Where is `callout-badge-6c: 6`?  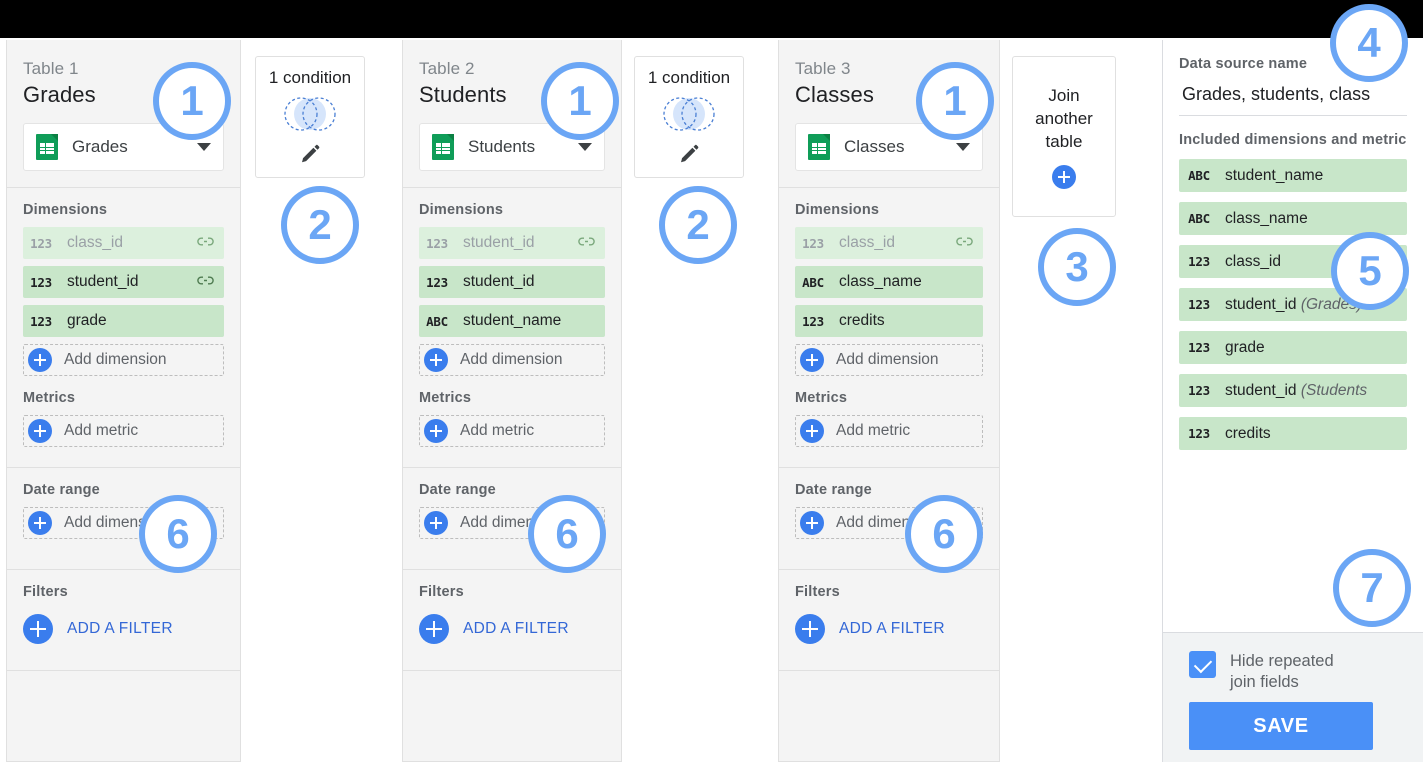
callout-badge-6c: 6 is located at coordinates (944, 534).